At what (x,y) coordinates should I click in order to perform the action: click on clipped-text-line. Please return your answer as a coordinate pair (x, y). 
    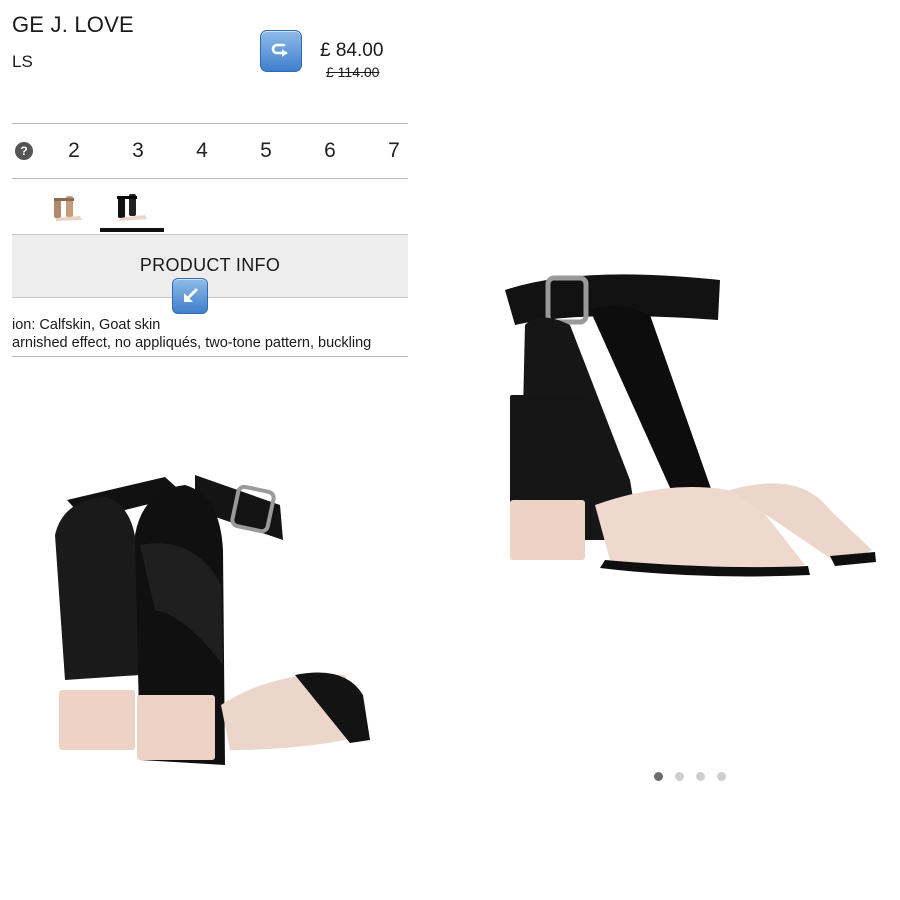
    Looking at the image, I should click on (210, 352).